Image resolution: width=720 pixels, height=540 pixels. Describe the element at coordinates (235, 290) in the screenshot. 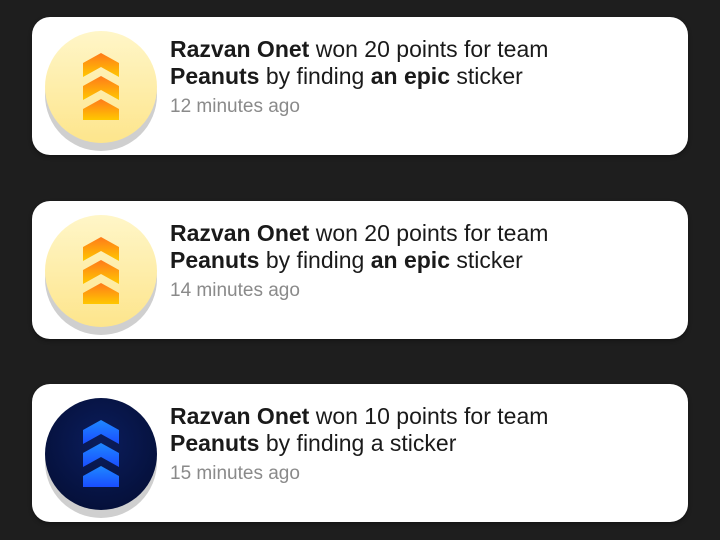

I see `timestamp: 14 minutes ago` at that location.